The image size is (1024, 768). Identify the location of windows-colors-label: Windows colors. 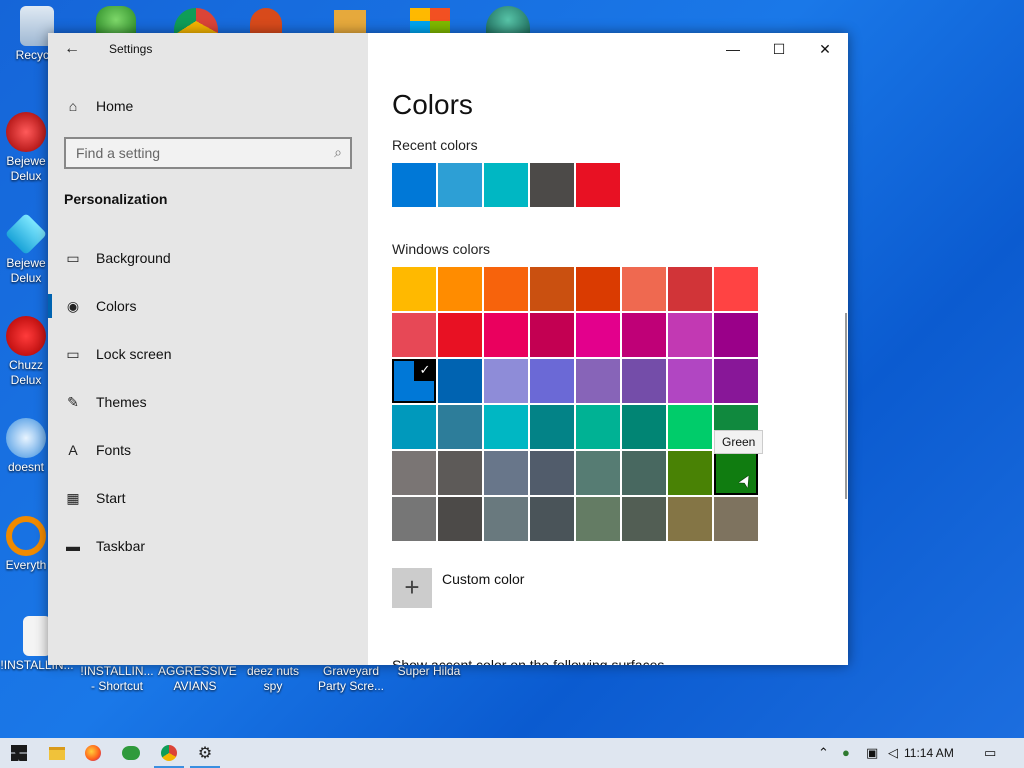
(441, 249).